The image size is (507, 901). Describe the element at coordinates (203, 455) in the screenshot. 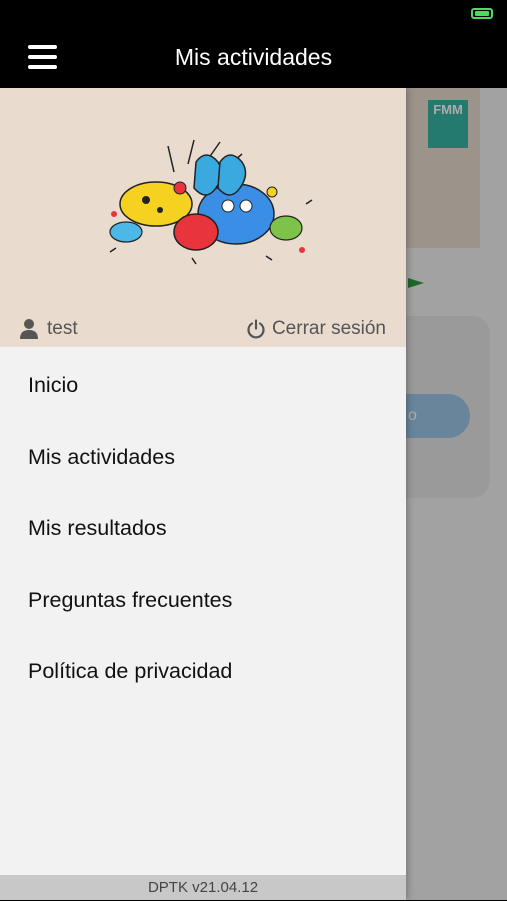

I see `menu-item-mis-actividades: Mis actividades` at that location.